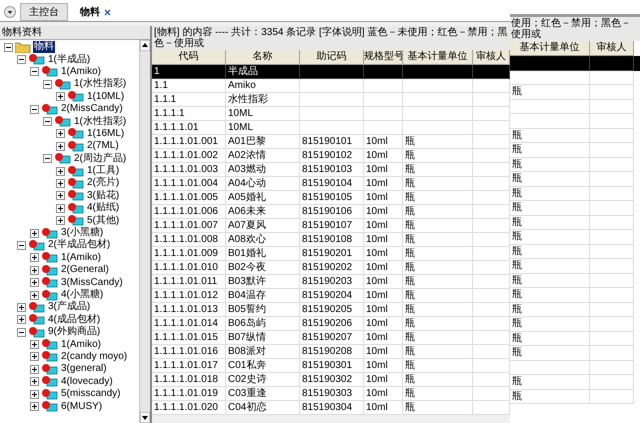  Describe the element at coordinates (69, 307) in the screenshot. I see `tree-node-label: 3(产成品)` at that location.